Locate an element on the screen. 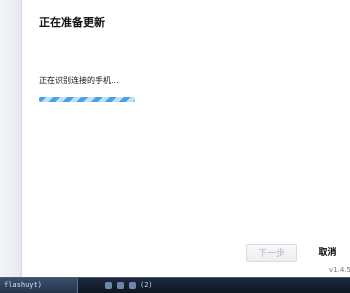  next-button: 下一步 is located at coordinates (271, 253).